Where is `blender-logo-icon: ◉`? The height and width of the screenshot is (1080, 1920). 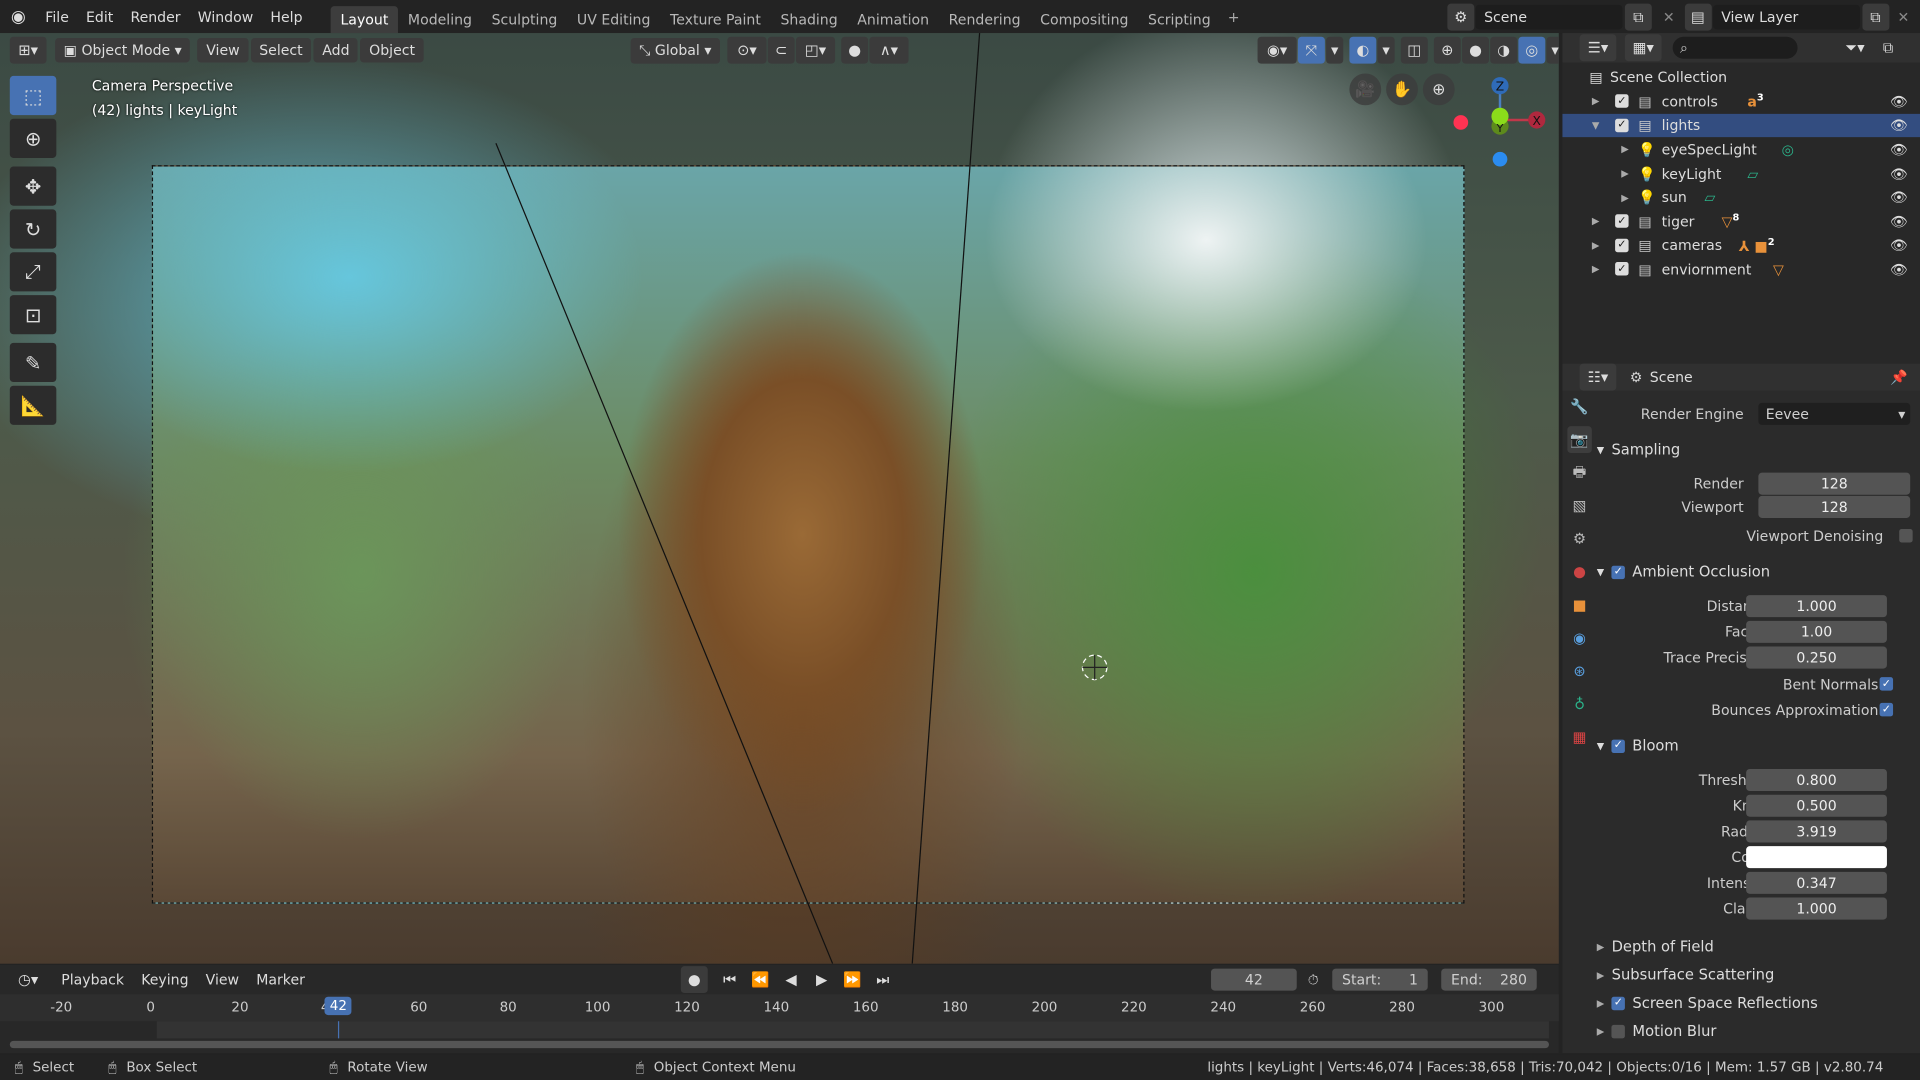
blender-logo-icon: ◉ is located at coordinates (18, 17).